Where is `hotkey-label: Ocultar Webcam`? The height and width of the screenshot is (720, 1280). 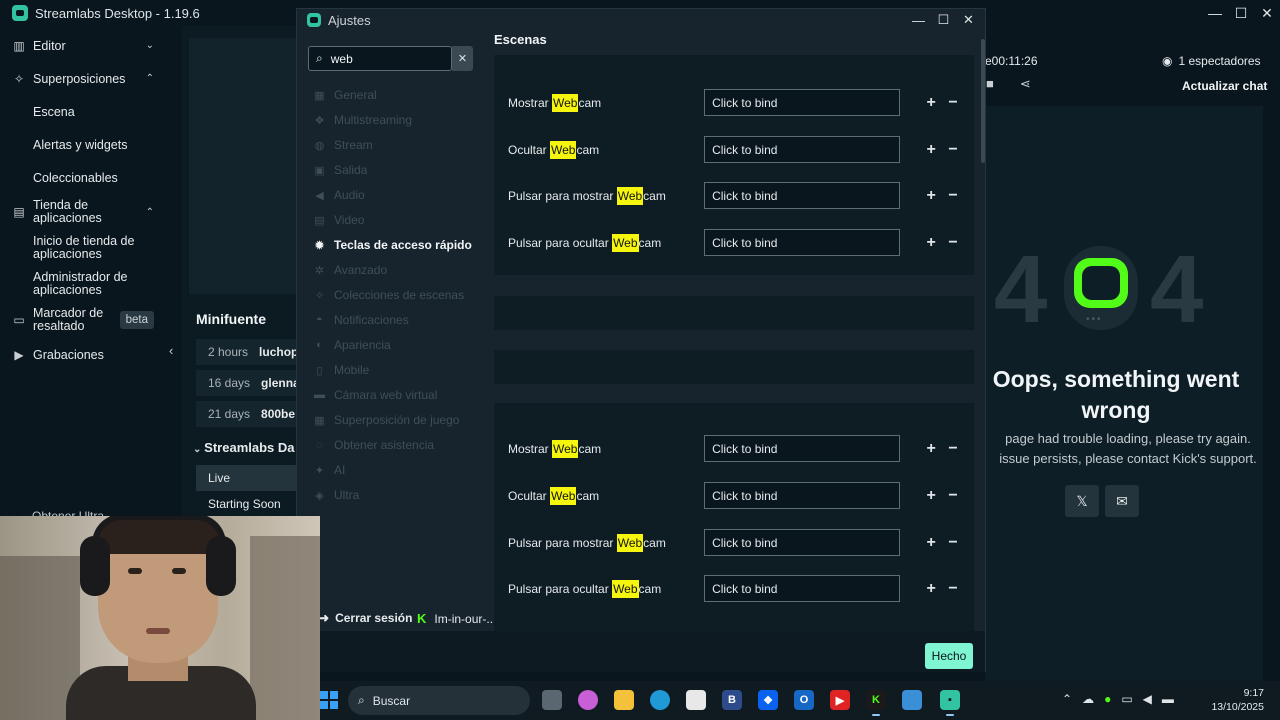
hotkey-label: Ocultar Webcam is located at coordinates (554, 495).